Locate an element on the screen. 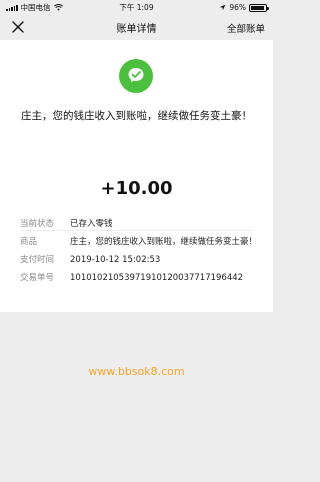 This screenshot has width=320, height=482. page-title: 账单详情 is located at coordinates (136, 29).